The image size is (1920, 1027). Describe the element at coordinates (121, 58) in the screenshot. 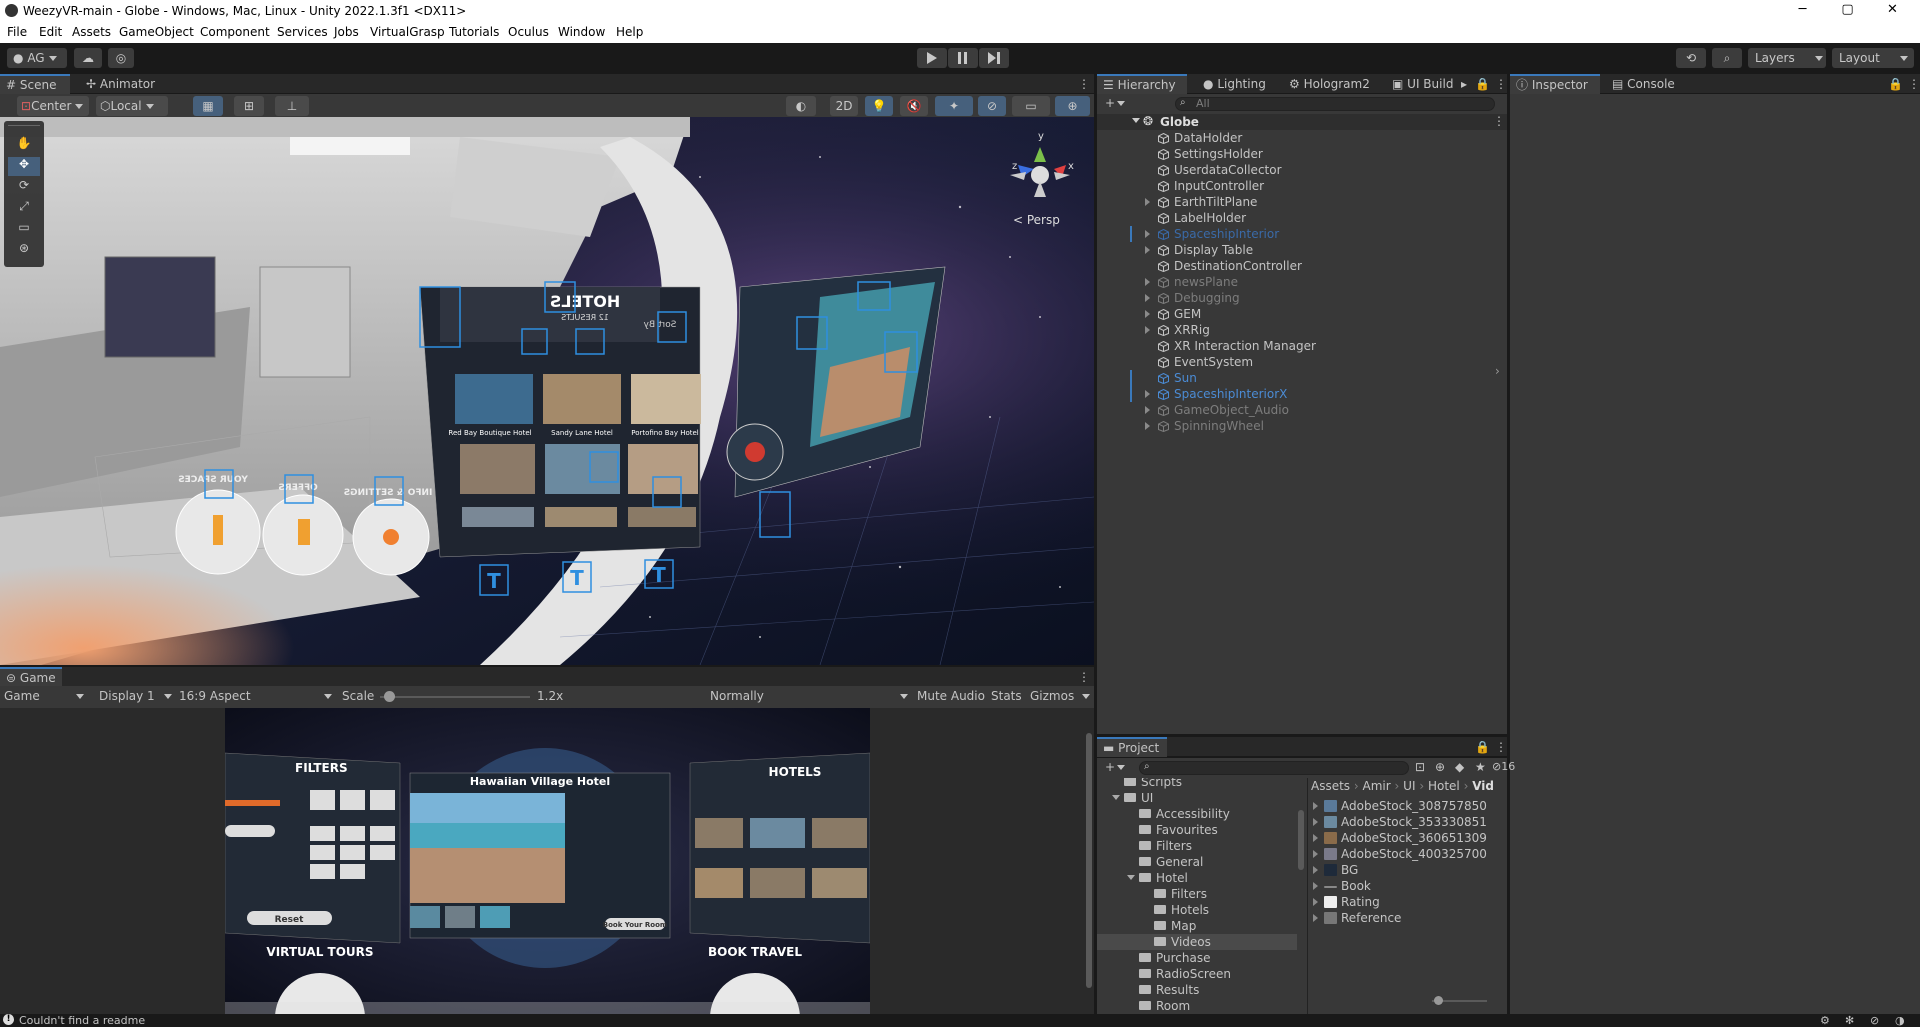

I see `collab-button: ◎` at that location.